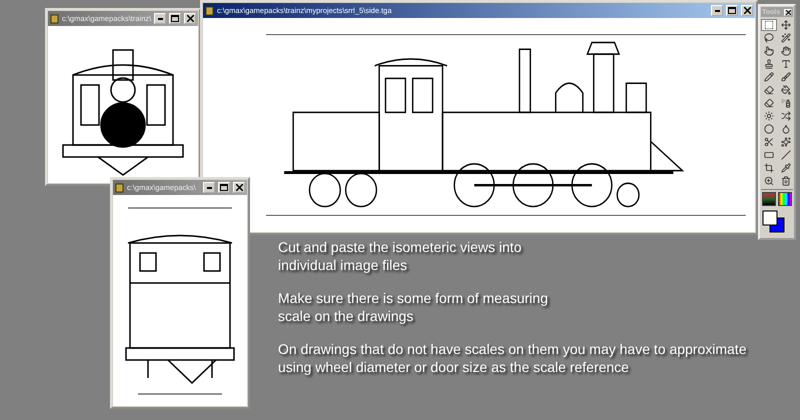 The image size is (800, 420). What do you see at coordinates (786, 90) in the screenshot?
I see `paint-bucket-icon` at bounding box center [786, 90].